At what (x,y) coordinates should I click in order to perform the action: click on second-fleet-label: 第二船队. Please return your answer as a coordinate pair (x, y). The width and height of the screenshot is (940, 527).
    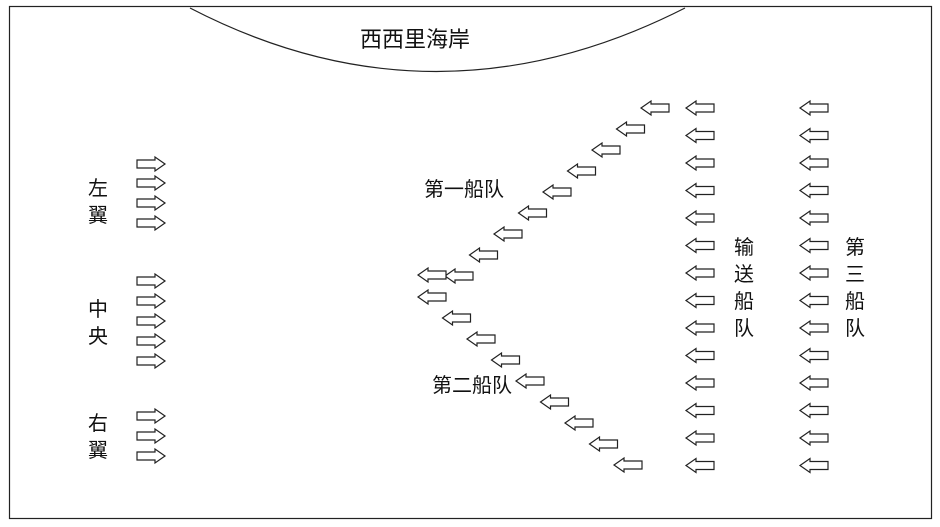
    Looking at the image, I should click on (472, 385).